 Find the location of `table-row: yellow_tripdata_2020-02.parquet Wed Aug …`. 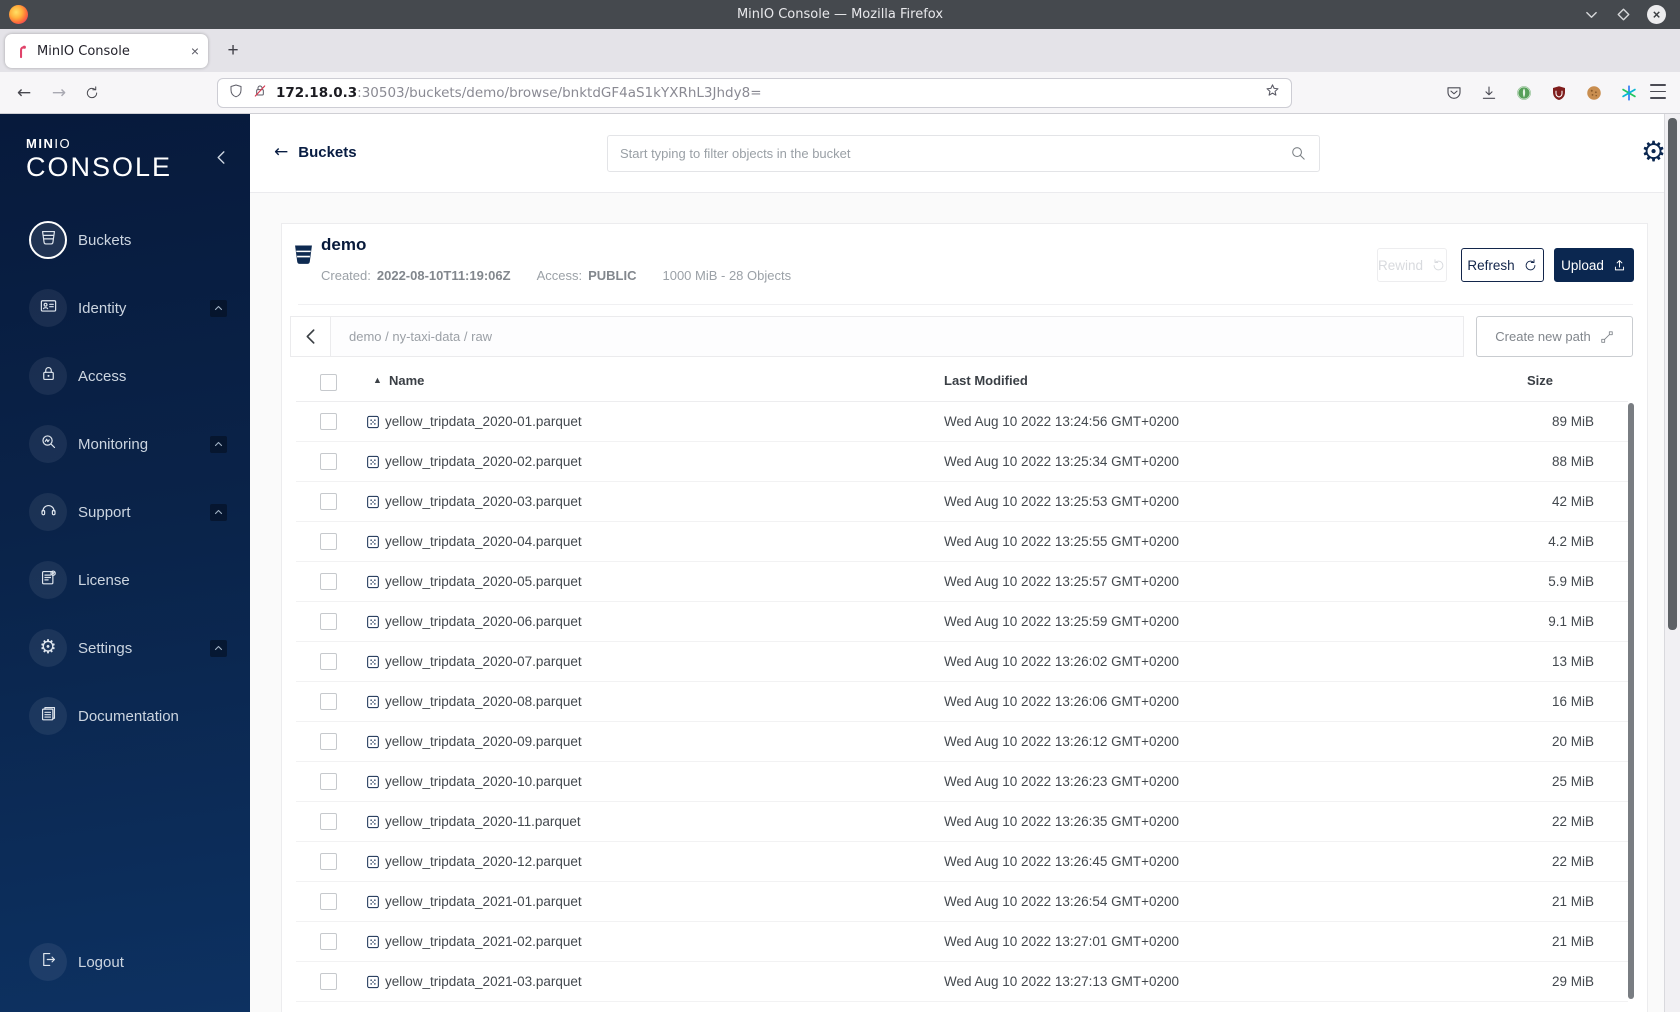

table-row: yellow_tripdata_2020-02.parquet Wed Aug … is located at coordinates (962, 462).